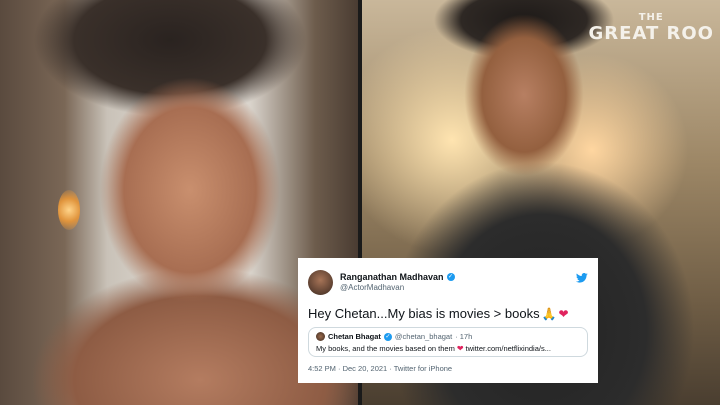  Describe the element at coordinates (392, 277) in the screenshot. I see `author-name: Ranganathan Madhavan` at that location.